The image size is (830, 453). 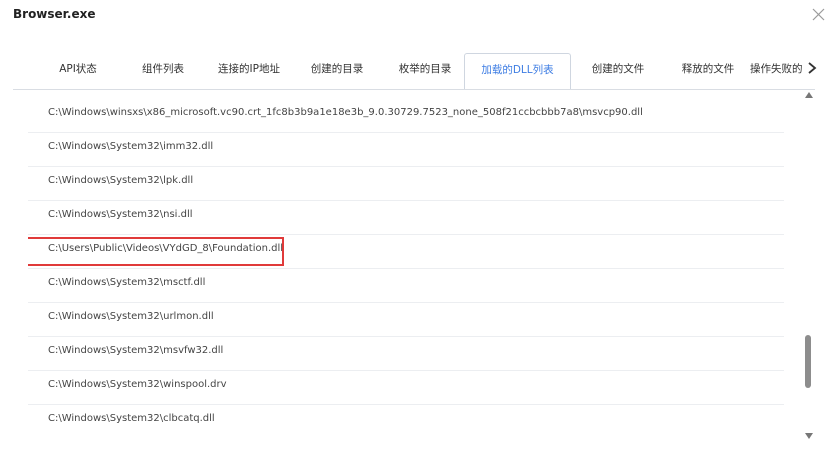 I want to click on highlight-box, so click(x=156, y=251).